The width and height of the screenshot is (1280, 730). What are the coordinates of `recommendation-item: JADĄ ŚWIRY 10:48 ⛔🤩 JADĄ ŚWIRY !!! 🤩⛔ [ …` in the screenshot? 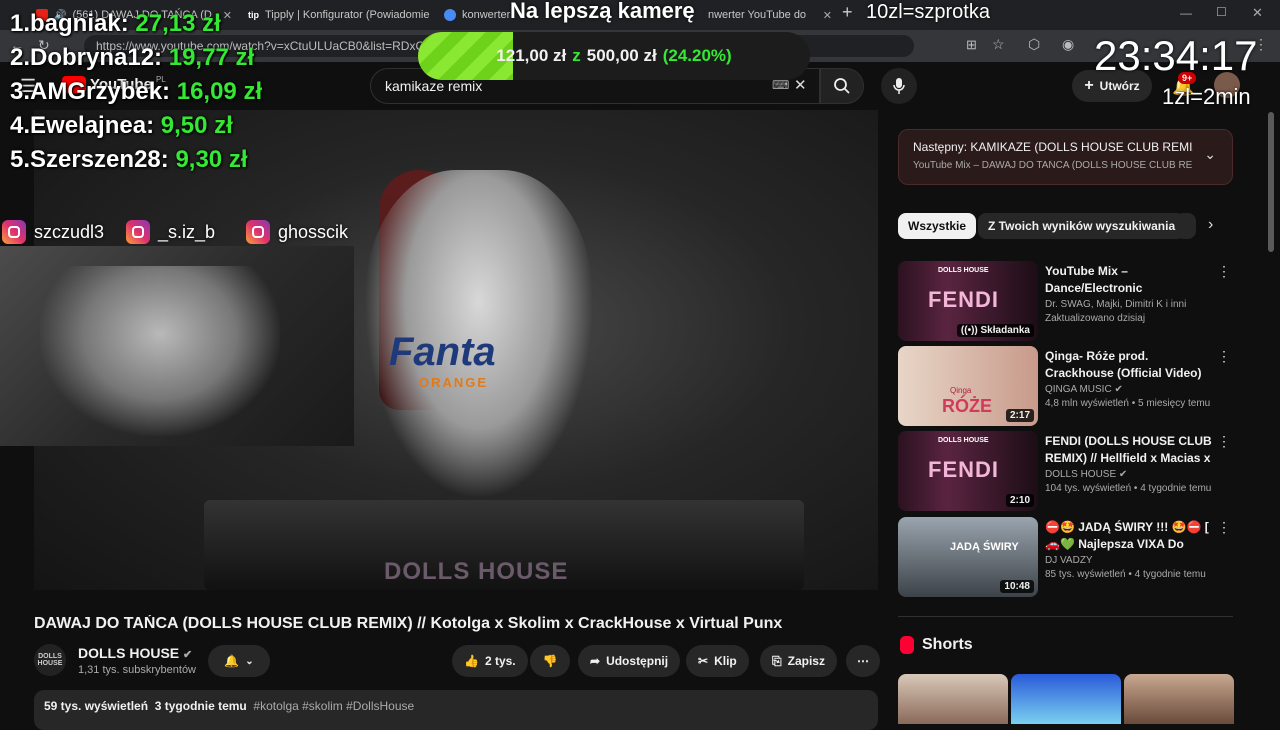 It's located at (1065, 557).